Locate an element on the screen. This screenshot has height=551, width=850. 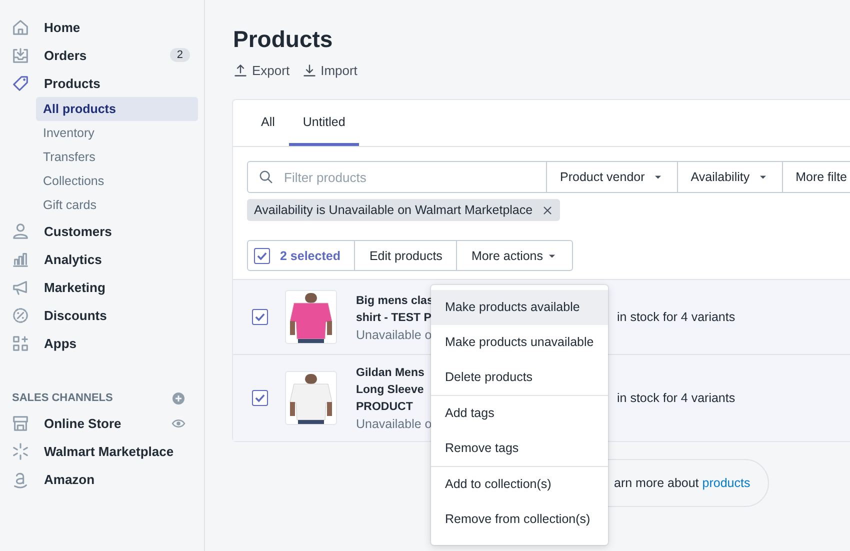
selected-count: 2 selected is located at coordinates (310, 255).